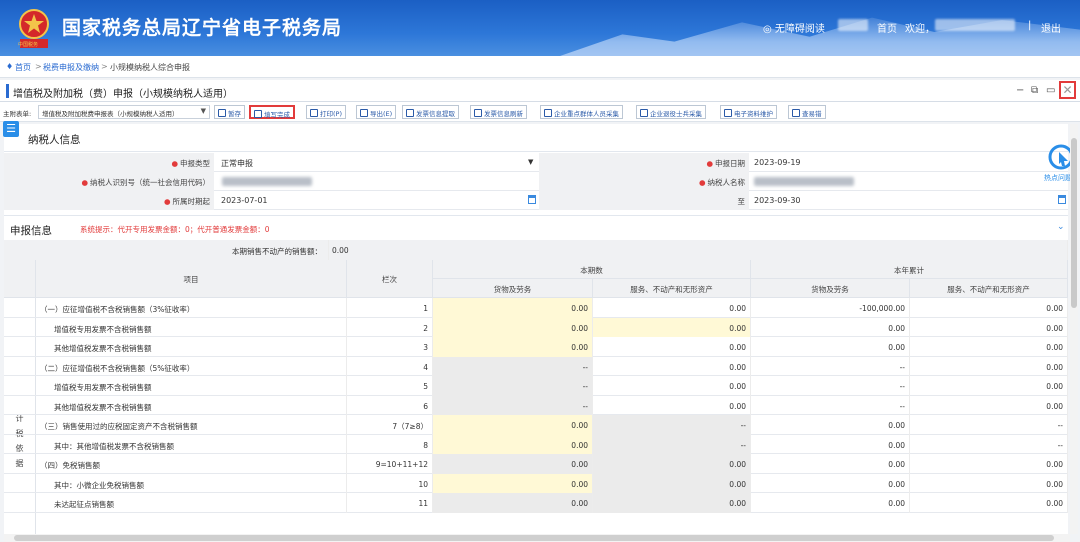 The width and height of the screenshot is (1080, 542). I want to click on refresh-icon, so click(478, 113).